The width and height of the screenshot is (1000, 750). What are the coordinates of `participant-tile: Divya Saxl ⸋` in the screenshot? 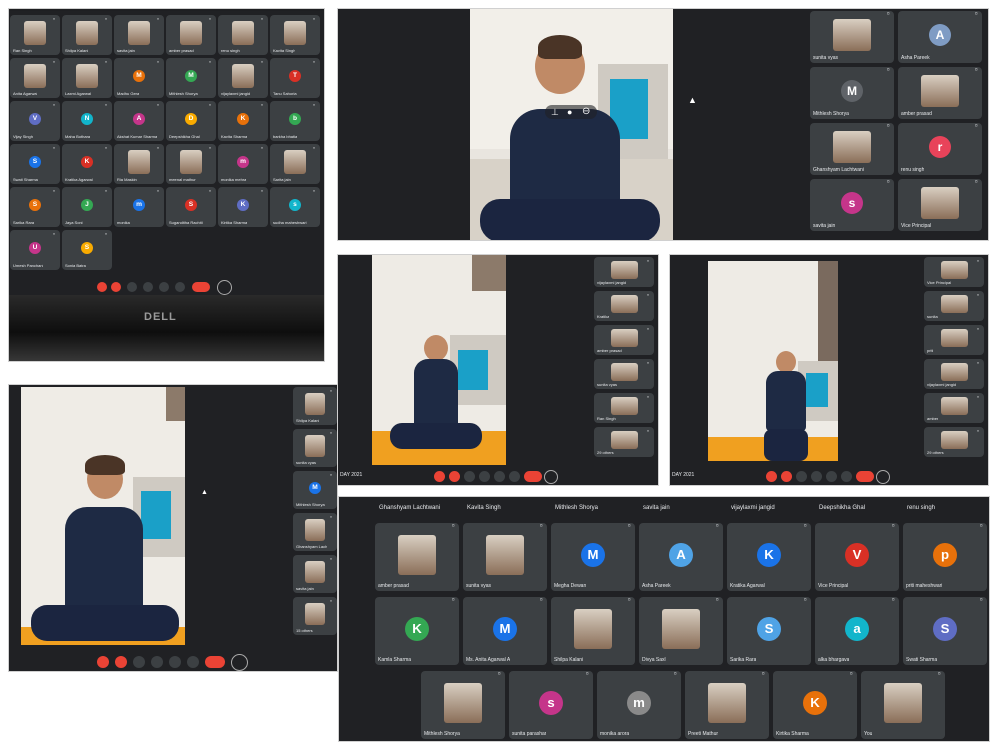 It's located at (681, 631).